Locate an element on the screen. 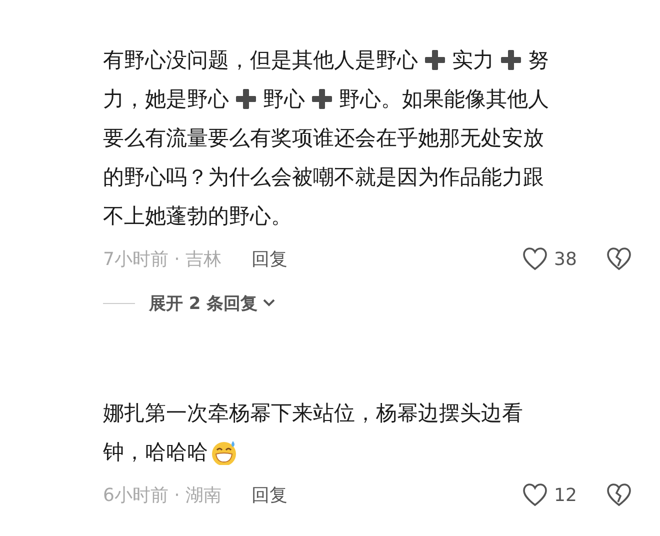  like-count: 12 is located at coordinates (566, 495).